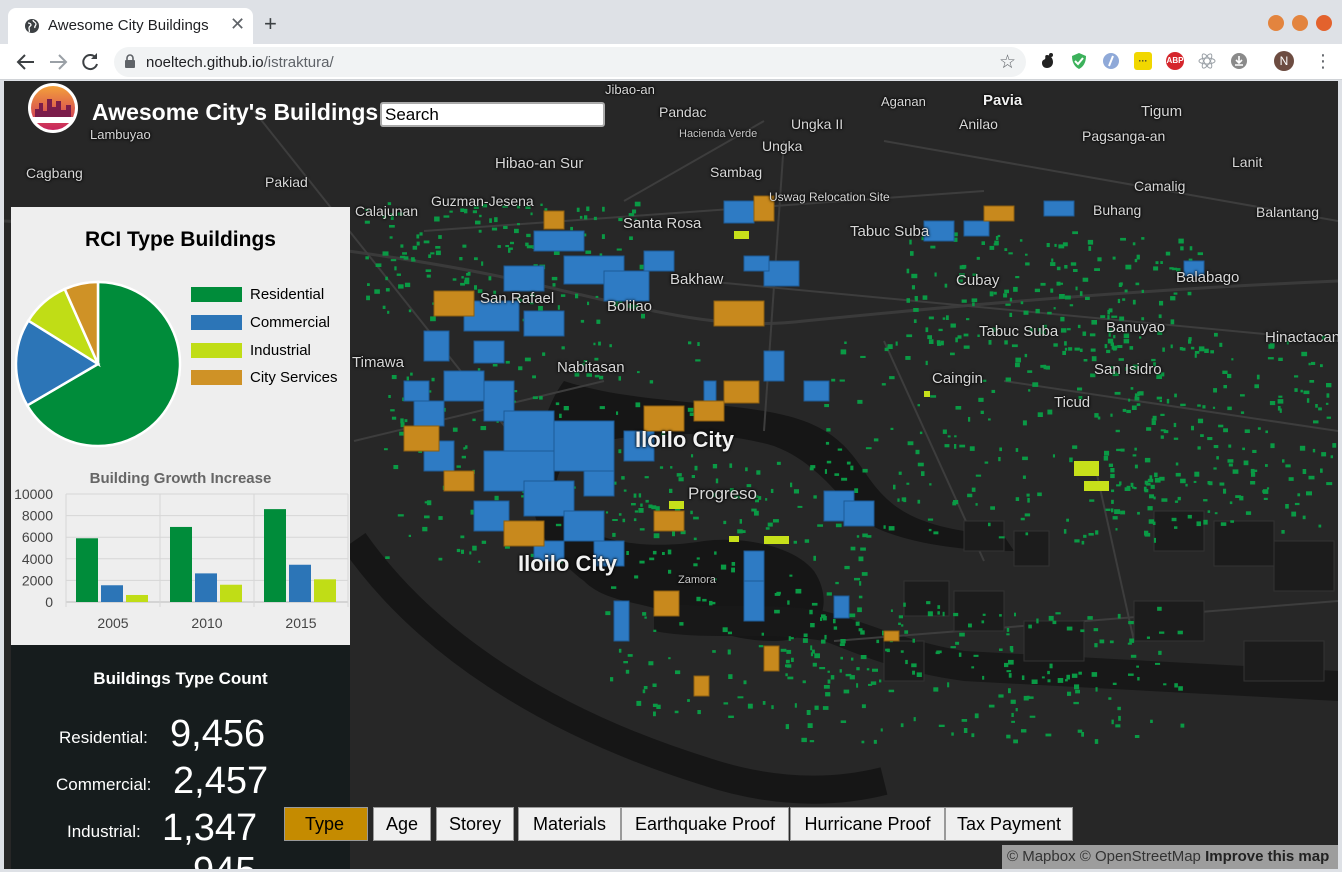  Describe the element at coordinates (264, 350) in the screenshot. I see `legend-item-industrial: Industrial` at that location.